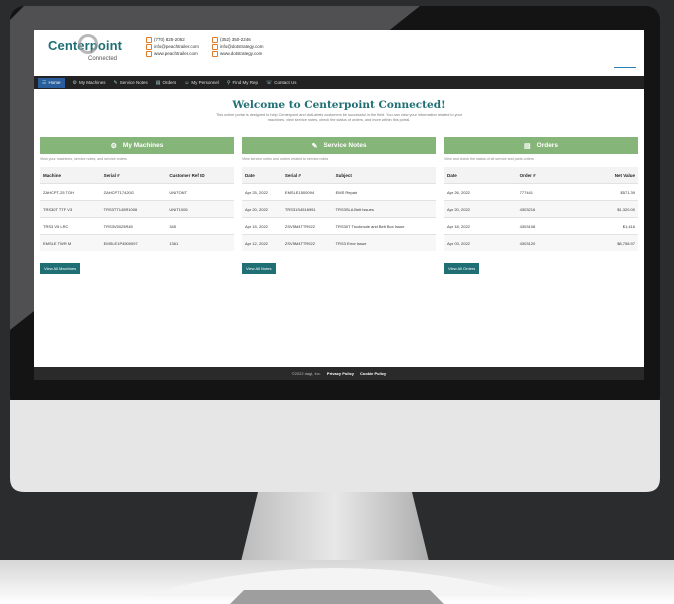 The height and width of the screenshot is (604, 674). I want to click on column-header: Customer Ref ID, so click(200, 175).